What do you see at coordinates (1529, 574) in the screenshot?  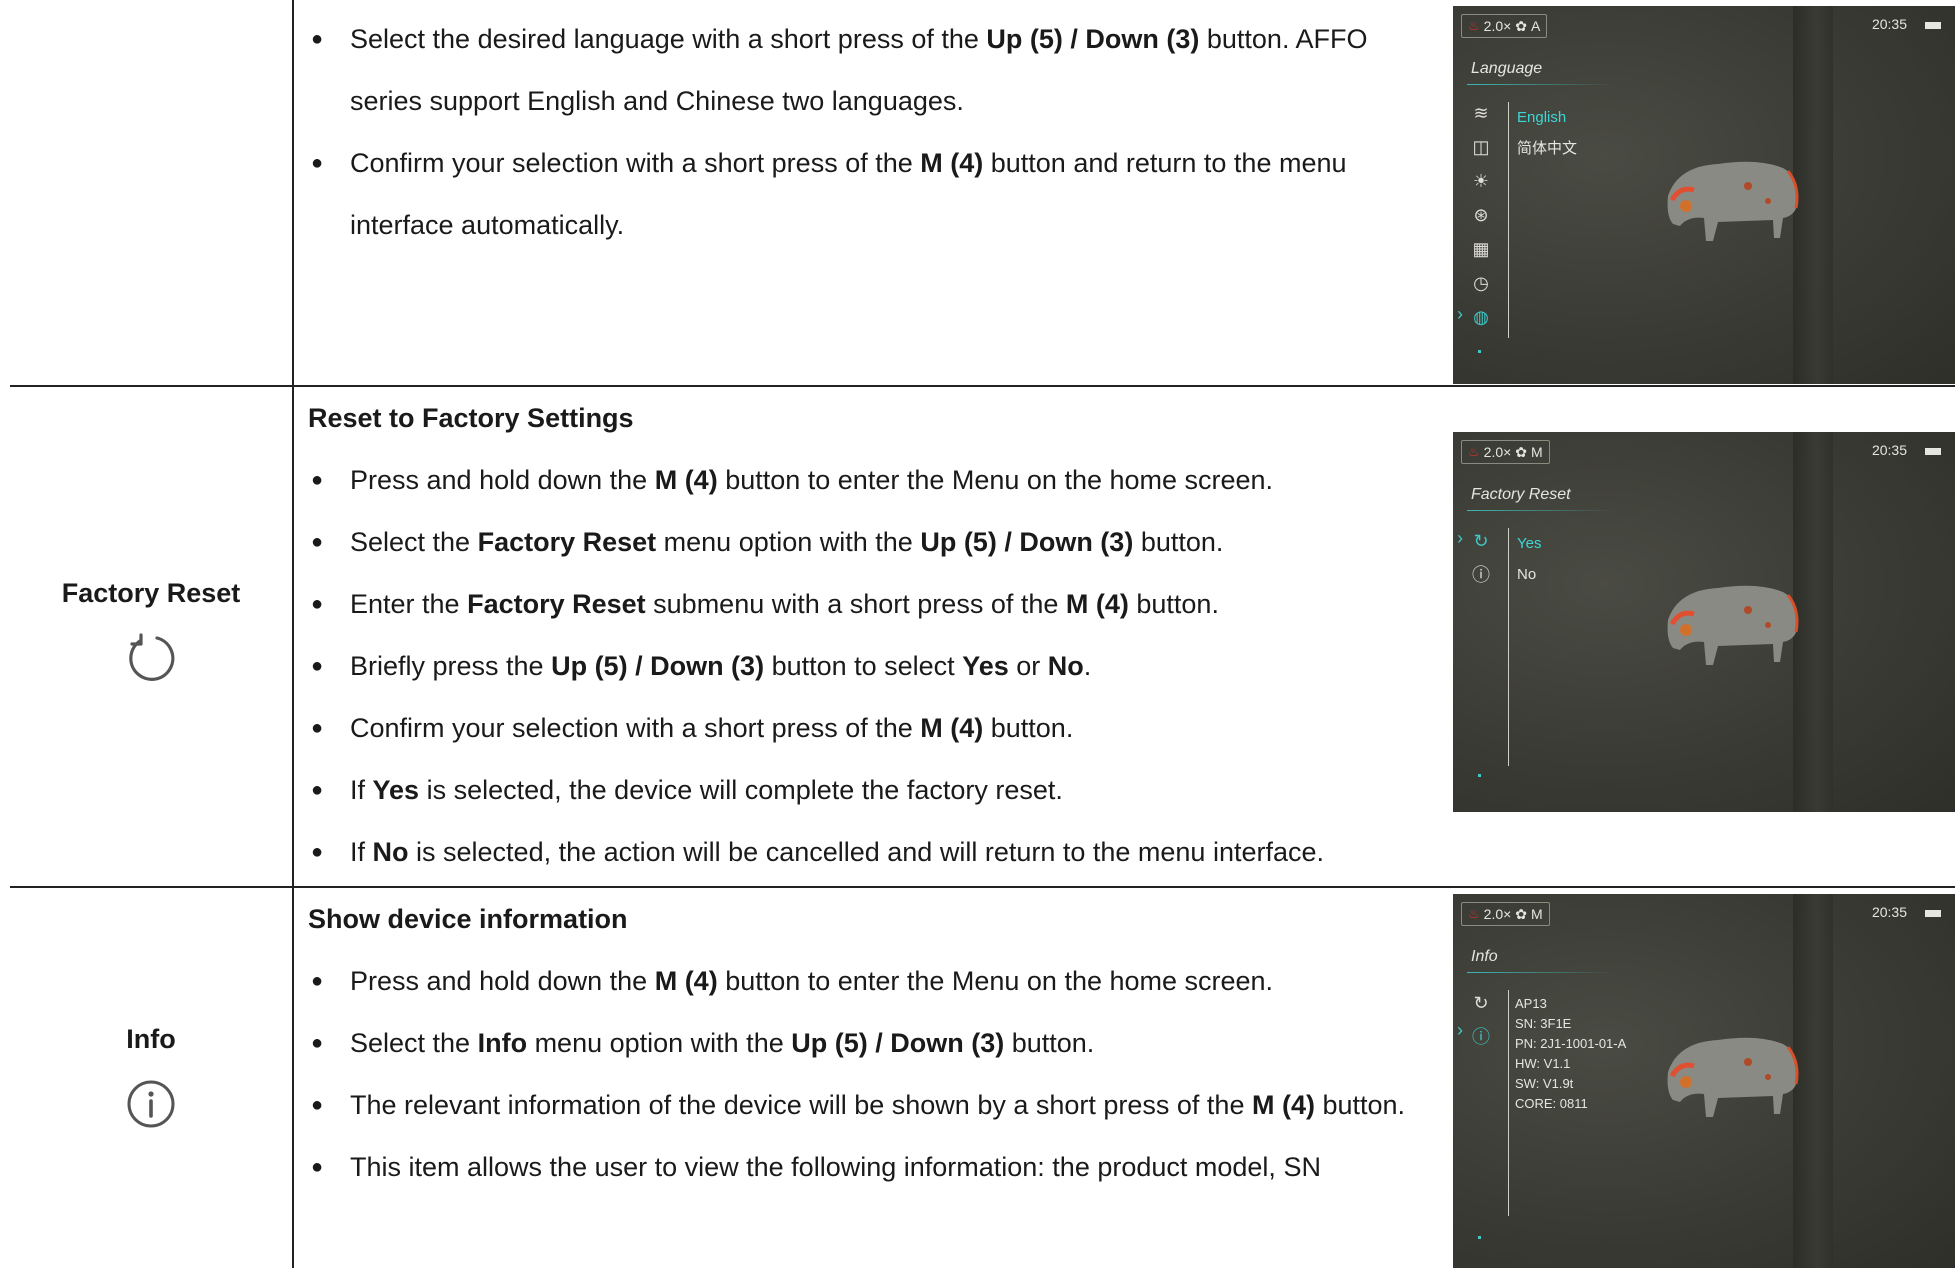 I see `option-no: No` at bounding box center [1529, 574].